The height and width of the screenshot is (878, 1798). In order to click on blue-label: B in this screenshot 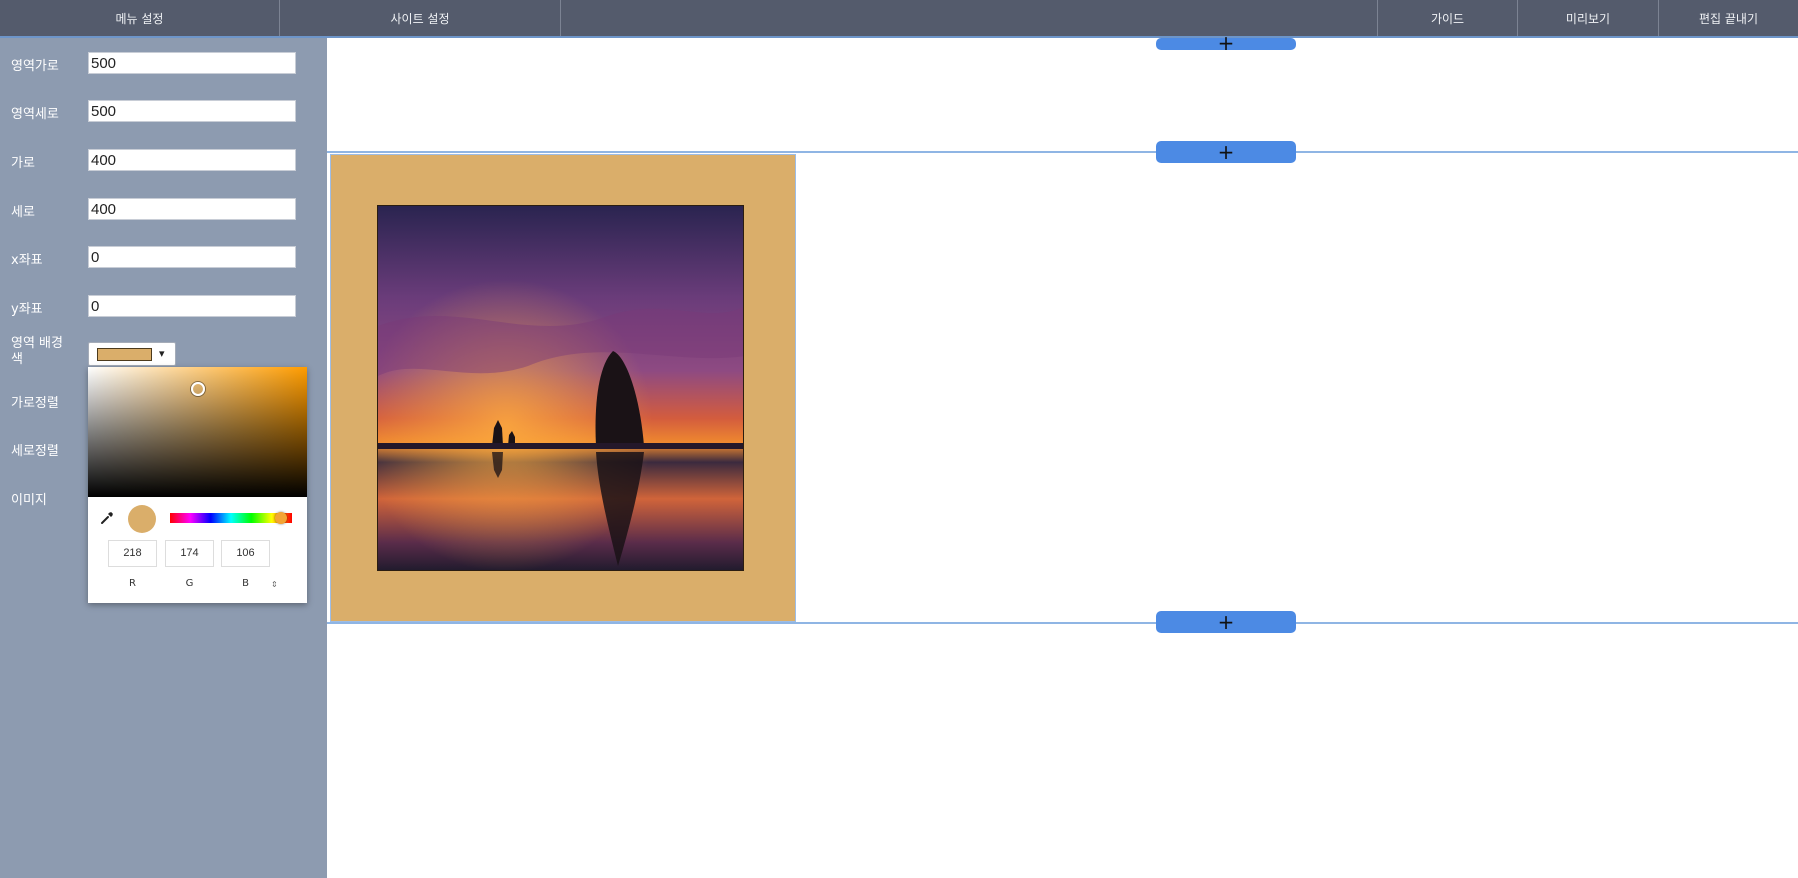, I will do `click(245, 583)`.